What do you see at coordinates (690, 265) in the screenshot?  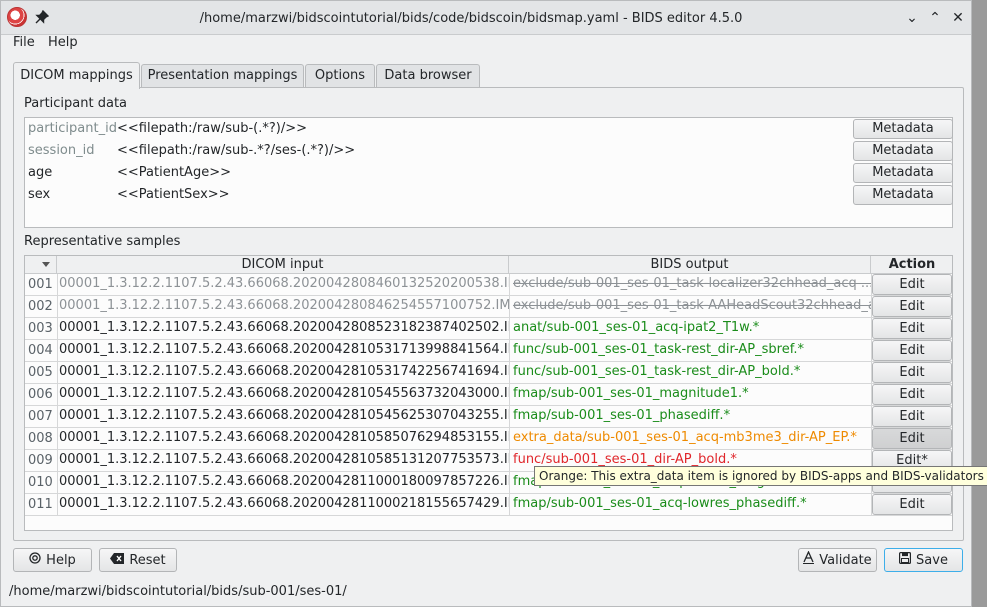 I see `bids-output-column-header: BIDS output` at bounding box center [690, 265].